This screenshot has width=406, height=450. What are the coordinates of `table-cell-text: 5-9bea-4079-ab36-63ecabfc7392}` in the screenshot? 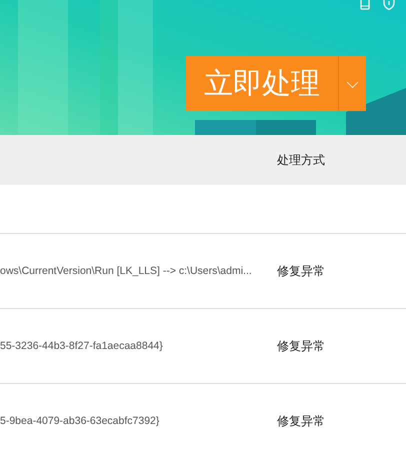 It's located at (80, 421).